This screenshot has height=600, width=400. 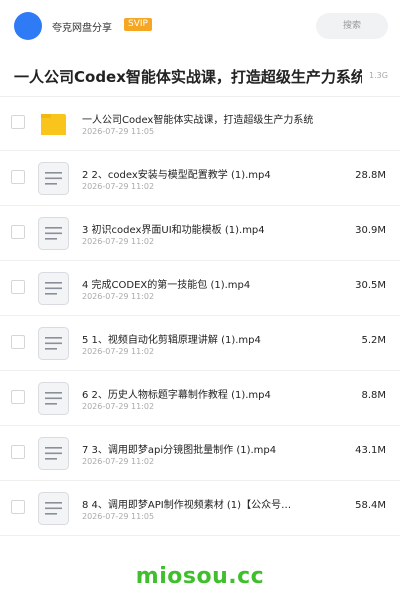 I want to click on svip-badge: SVIP, so click(x=138, y=24).